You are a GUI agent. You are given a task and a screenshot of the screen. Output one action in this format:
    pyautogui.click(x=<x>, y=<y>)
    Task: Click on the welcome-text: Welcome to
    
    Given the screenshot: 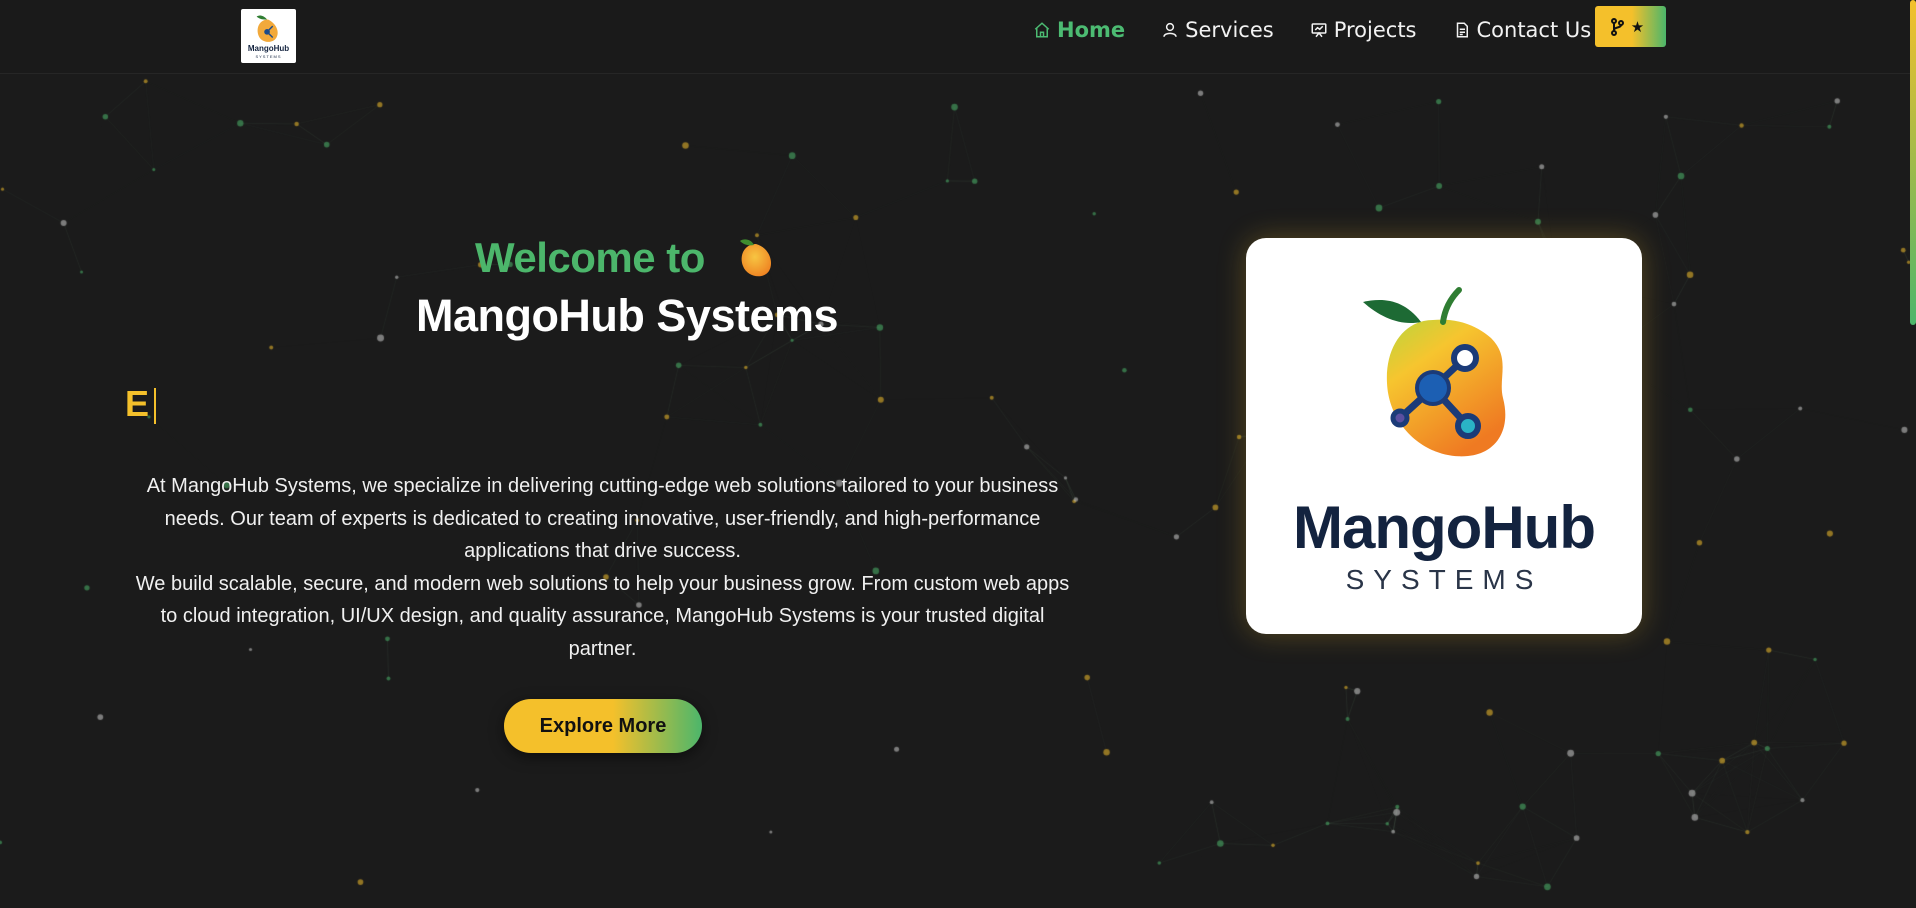 What is the action you would take?
    pyautogui.click(x=590, y=257)
    